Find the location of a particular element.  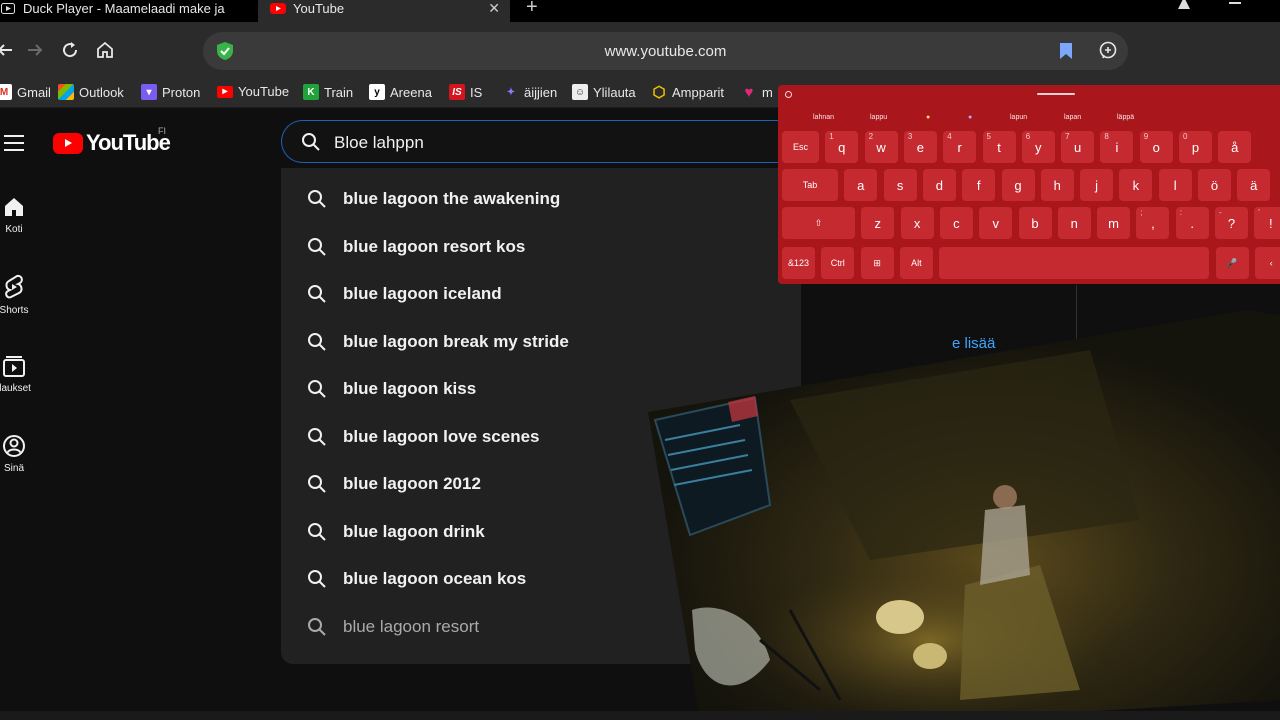

key-.: .: is located at coordinates (1192, 223).